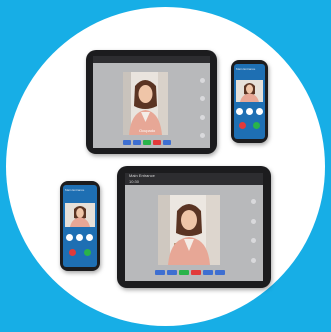 The height and width of the screenshot is (332, 331). I want to click on phone-top-title: Main Entrance, so click(246, 69).